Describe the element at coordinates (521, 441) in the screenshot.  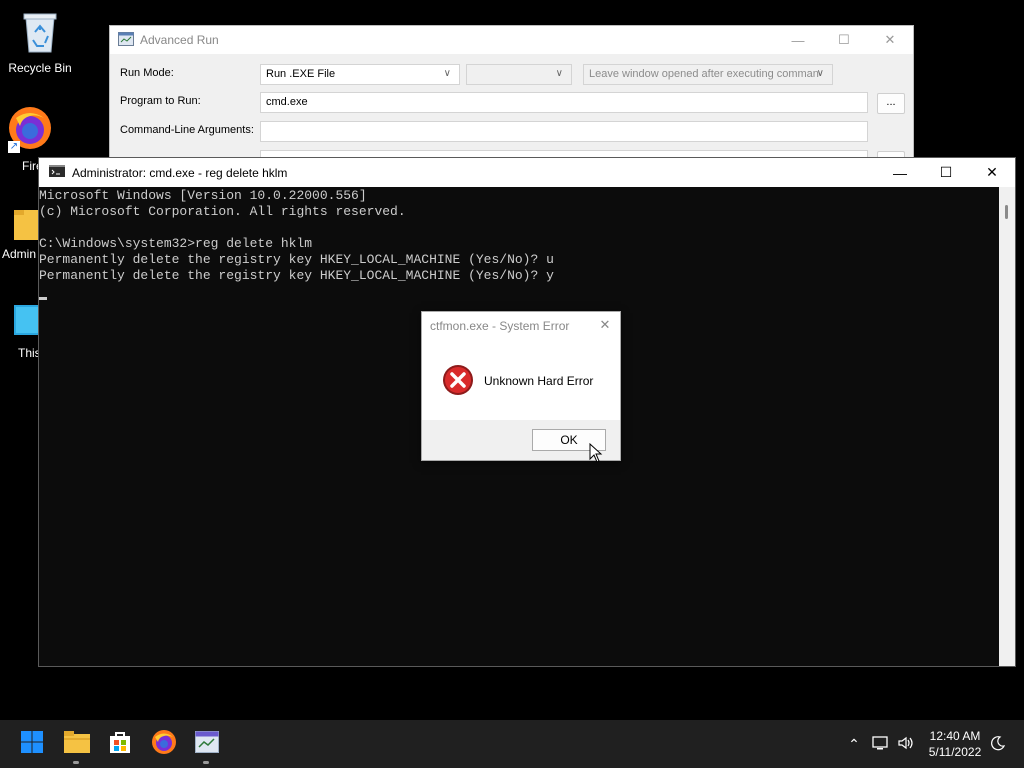
I see `dialog-footer: OK` at that location.